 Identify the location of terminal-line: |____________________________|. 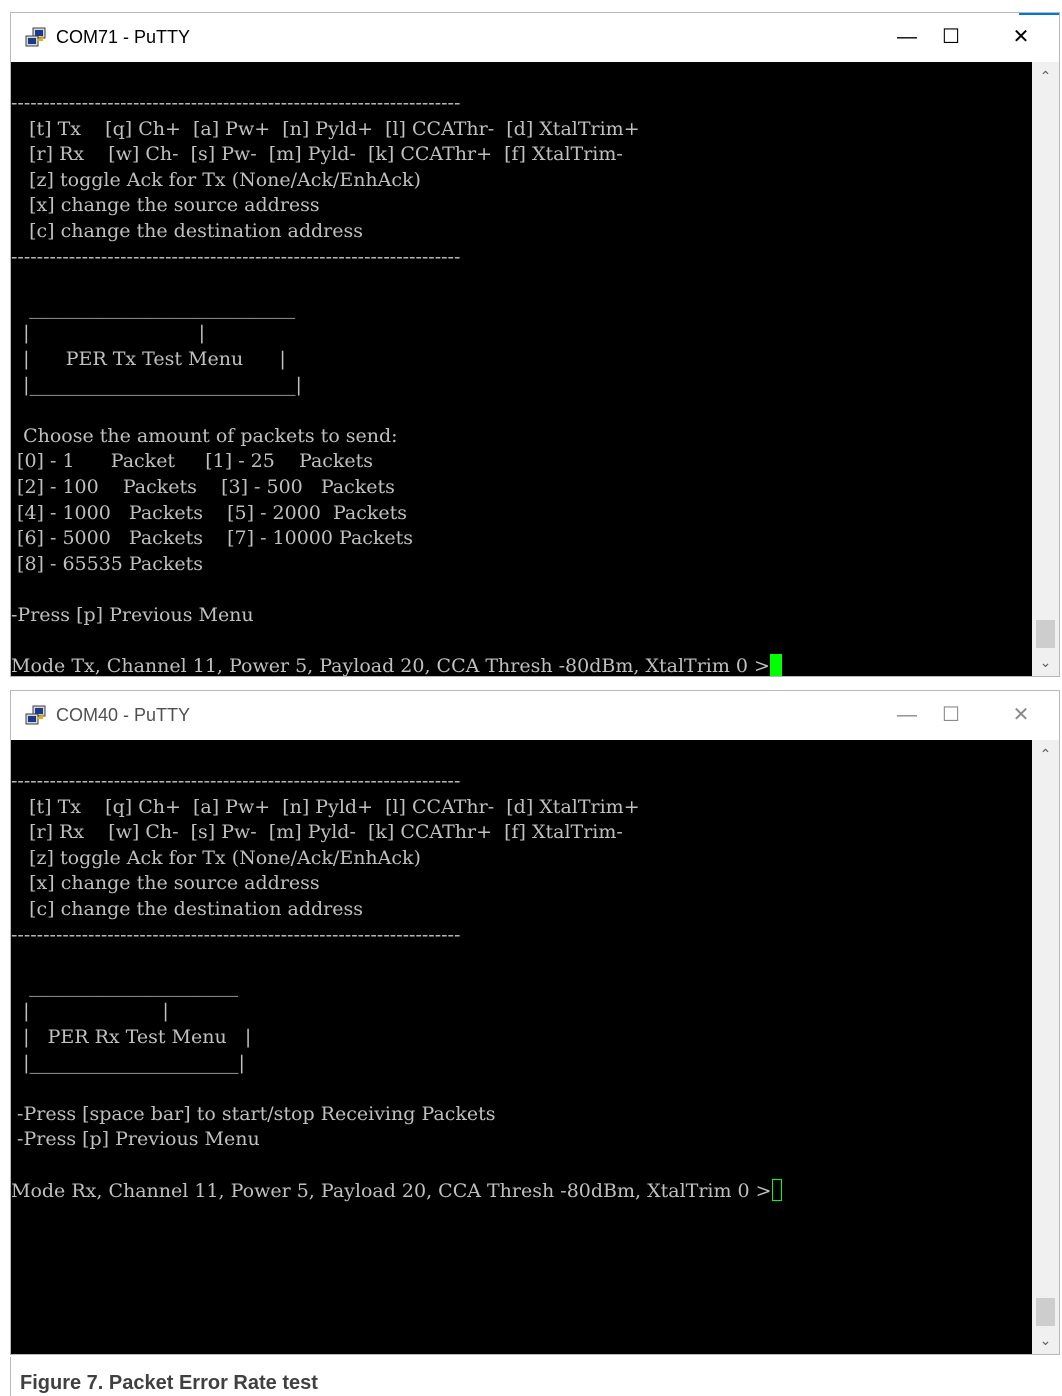
(156, 384).